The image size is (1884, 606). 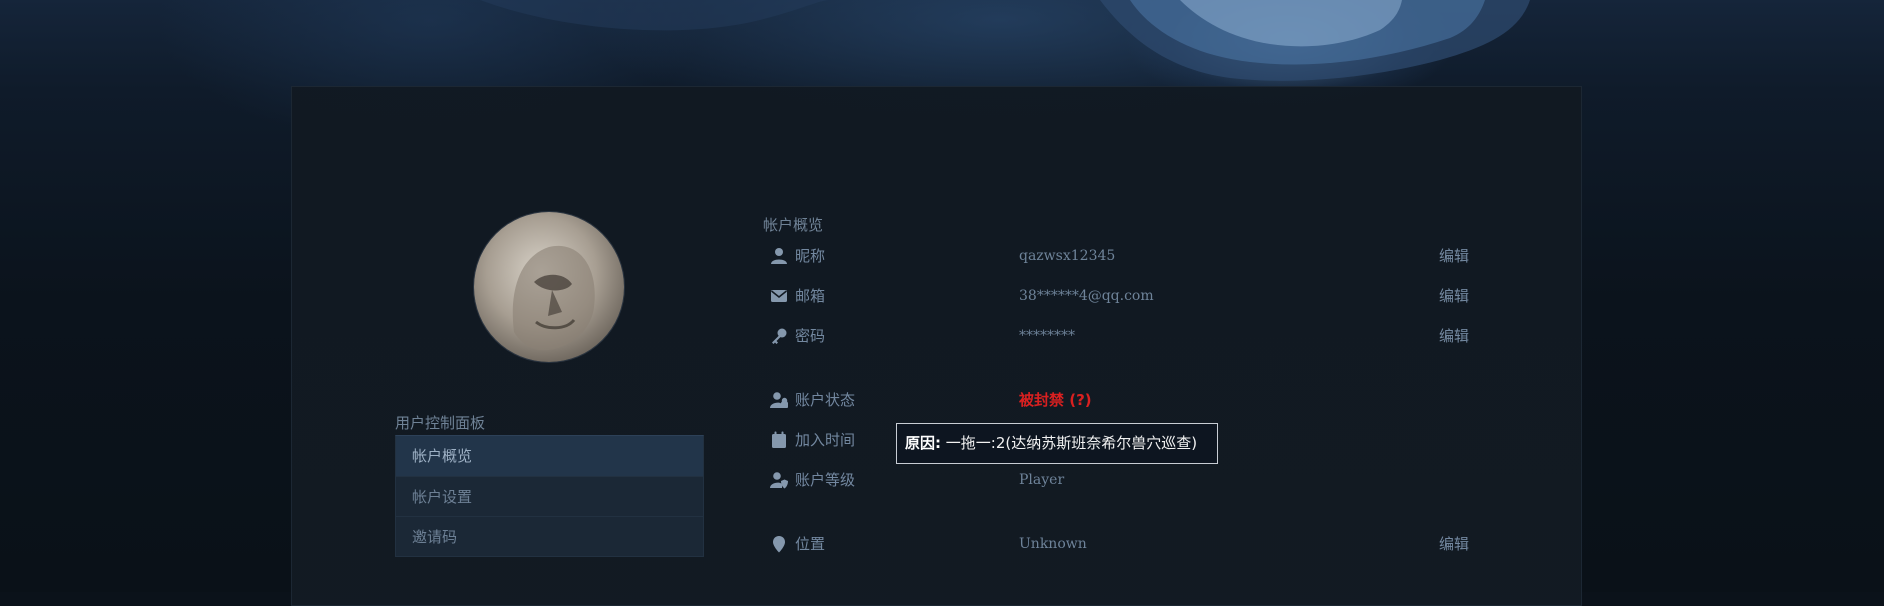 I want to click on tooltip-text: 一拖一:2(达纳苏斯班奈希尔兽穴巡查), so click(x=1069, y=443).